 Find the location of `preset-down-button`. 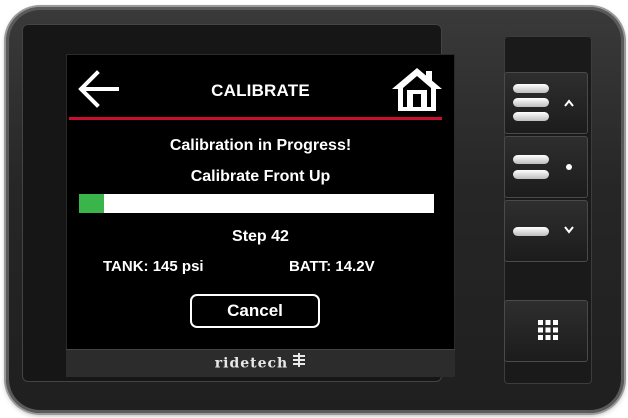

preset-down-button is located at coordinates (546, 231).